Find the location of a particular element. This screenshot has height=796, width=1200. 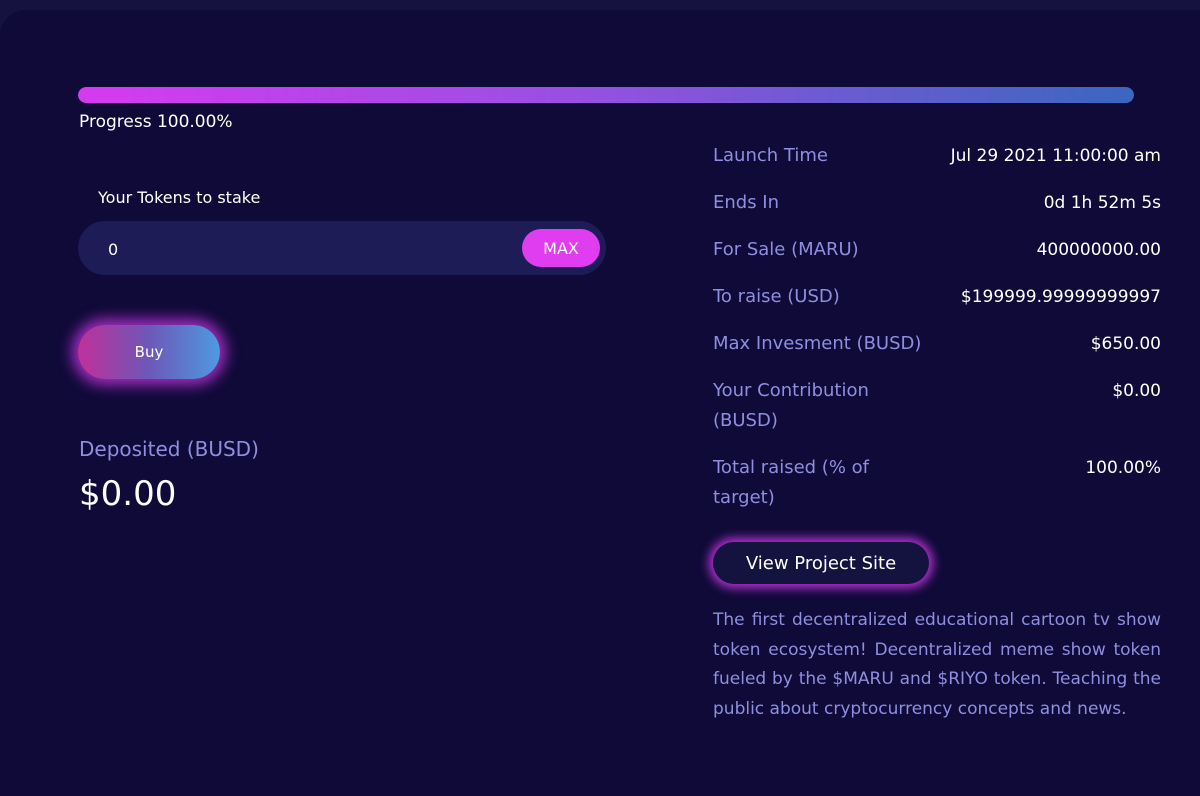

buy-button: Buy is located at coordinates (149, 352).